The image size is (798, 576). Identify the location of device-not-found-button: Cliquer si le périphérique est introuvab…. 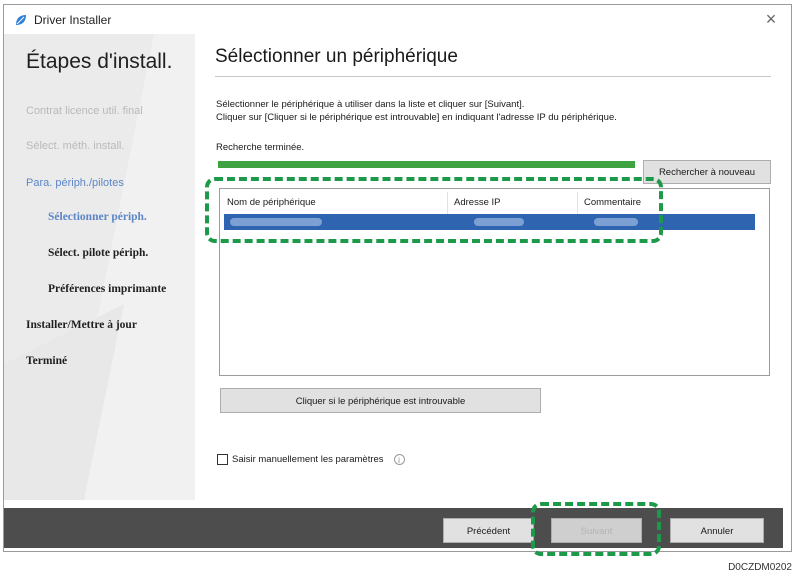
(380, 400).